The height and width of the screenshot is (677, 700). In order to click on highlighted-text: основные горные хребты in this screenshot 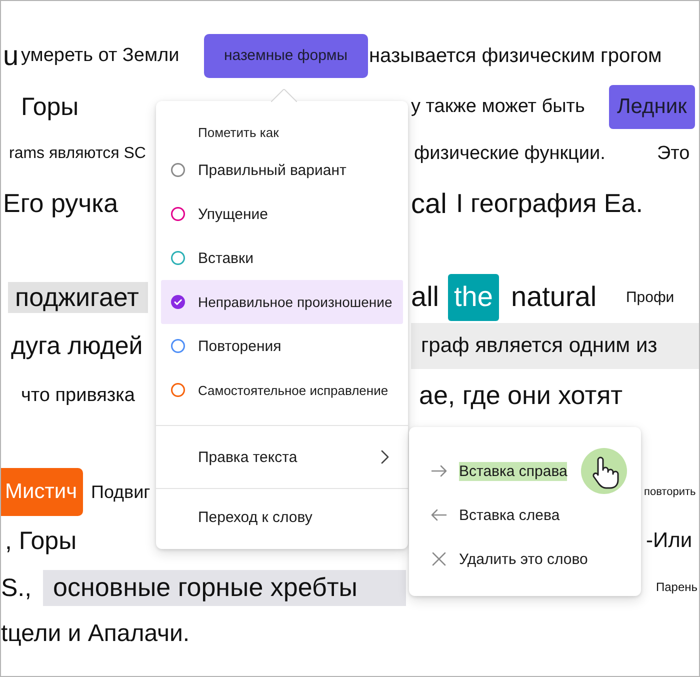, I will do `click(224, 588)`.